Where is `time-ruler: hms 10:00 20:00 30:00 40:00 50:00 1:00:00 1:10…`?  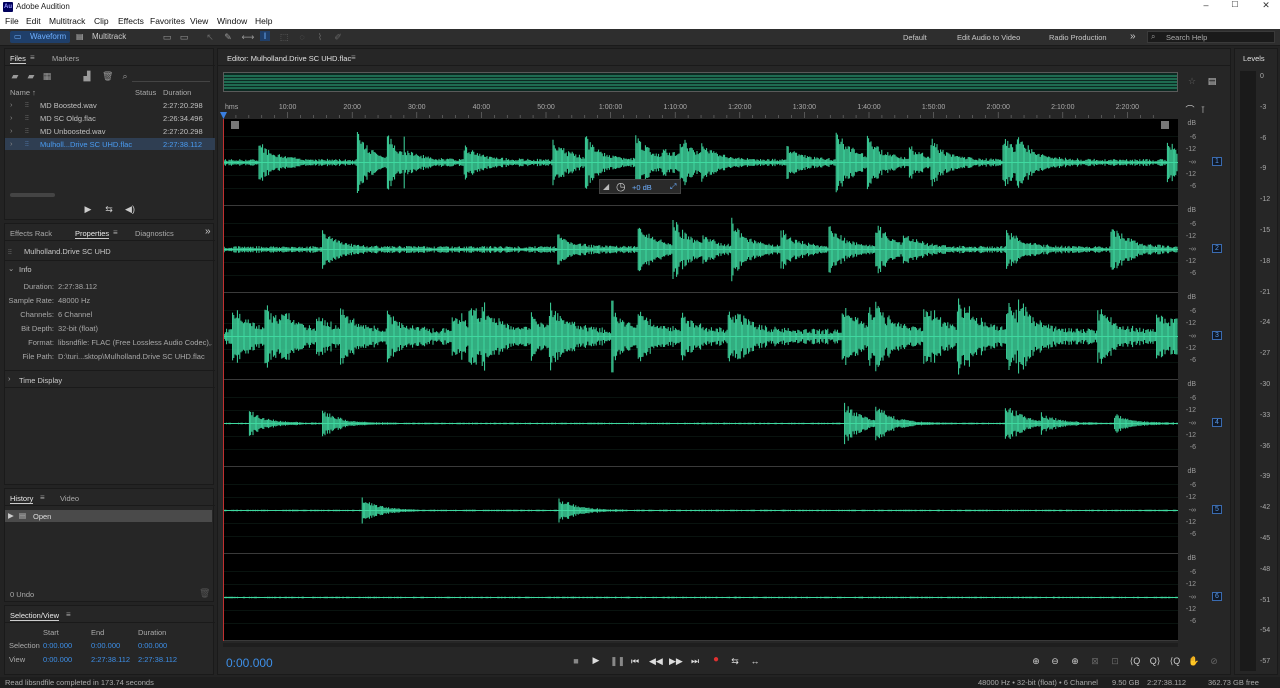
time-ruler: hms 10:00 20:00 30:00 40:00 50:00 1:00:00 1:10… is located at coordinates (700, 110).